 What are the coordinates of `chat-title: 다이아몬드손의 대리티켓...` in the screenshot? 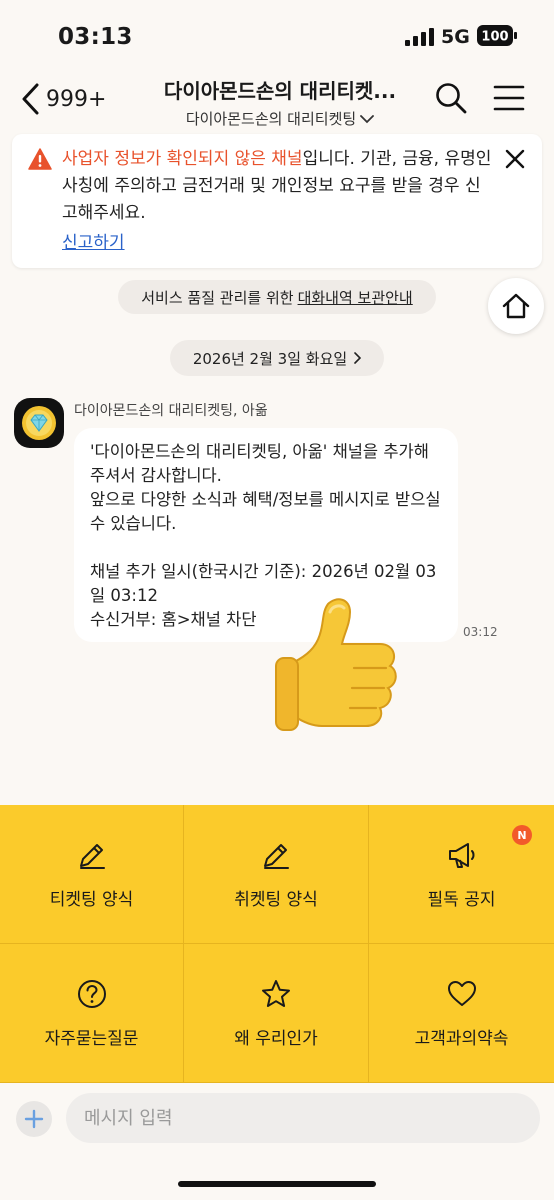 It's located at (280, 91).